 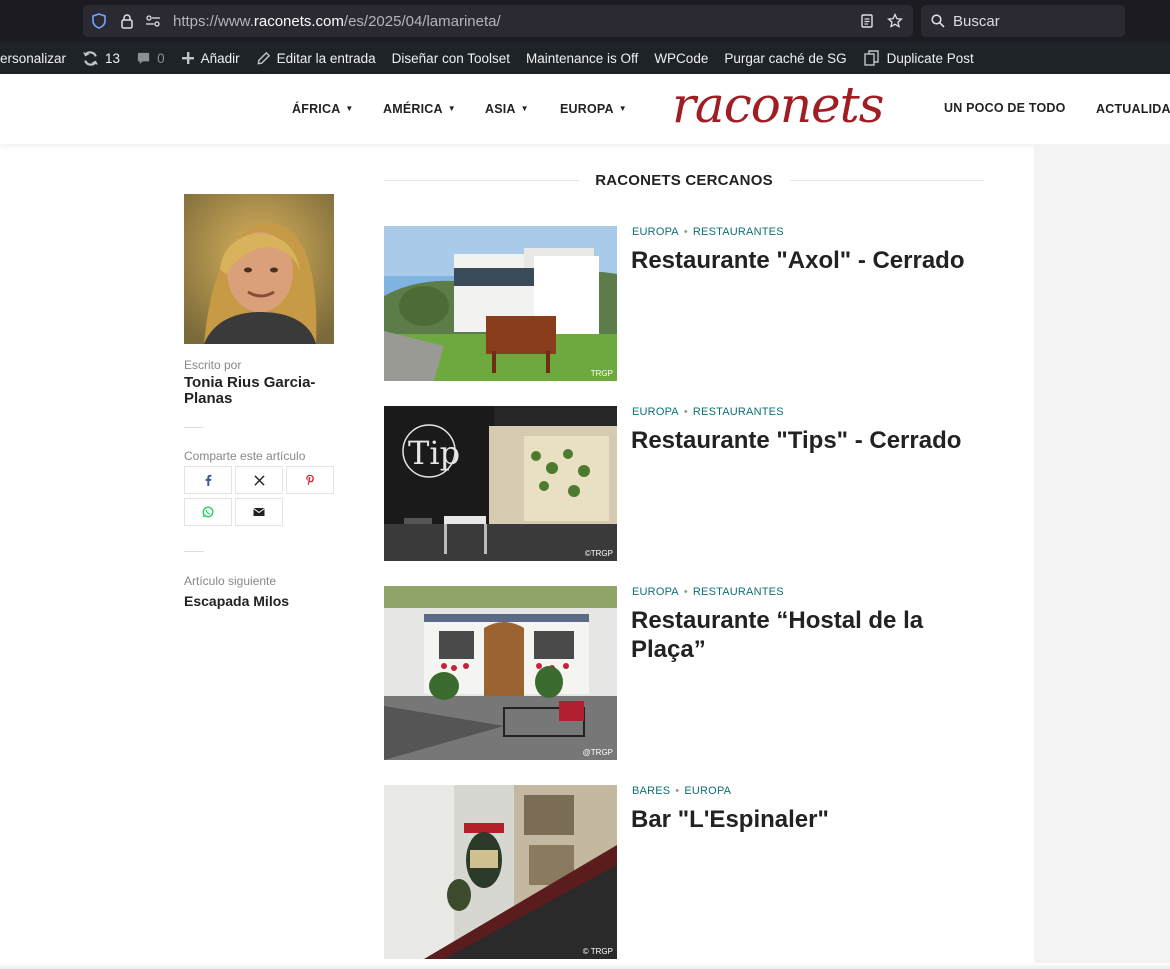 What do you see at coordinates (500, 872) in the screenshot?
I see `post-thumbnail: © TRGP` at bounding box center [500, 872].